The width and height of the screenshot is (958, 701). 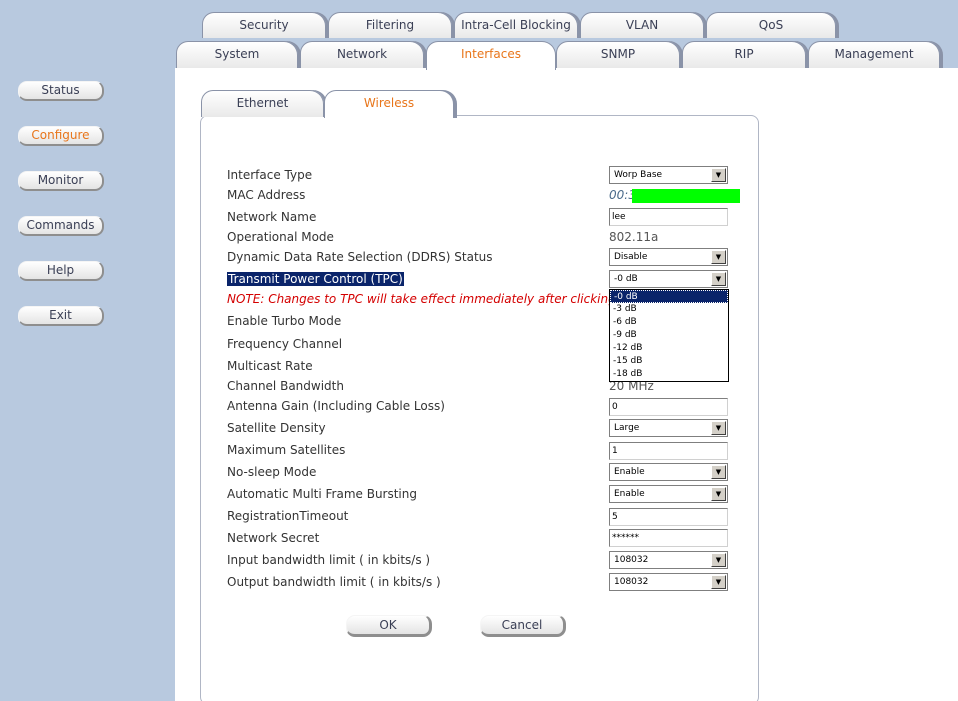 What do you see at coordinates (634, 237) in the screenshot?
I see `operational-mode-value: 802.11a` at bounding box center [634, 237].